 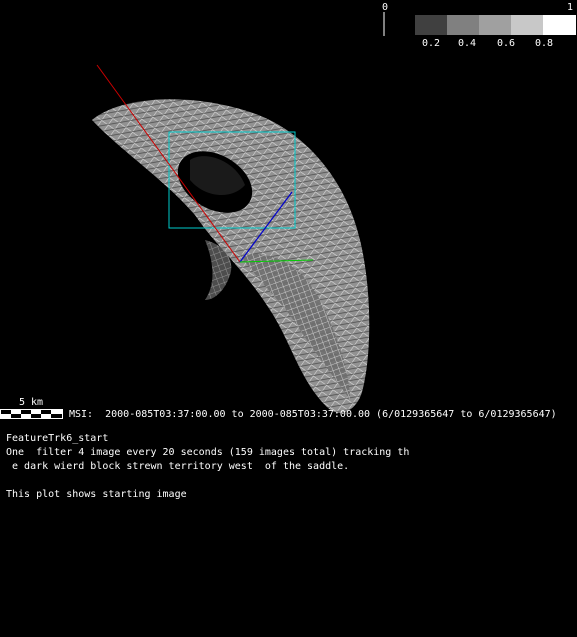 What do you see at coordinates (31, 414) in the screenshot?
I see `scale-bar` at bounding box center [31, 414].